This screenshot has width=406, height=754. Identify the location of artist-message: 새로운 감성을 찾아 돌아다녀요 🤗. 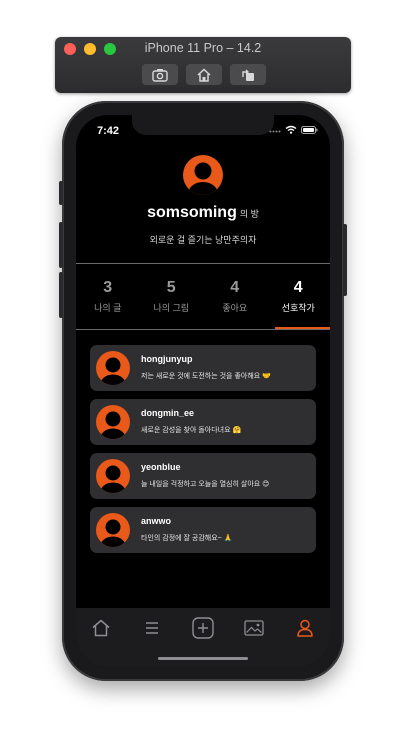
(191, 430).